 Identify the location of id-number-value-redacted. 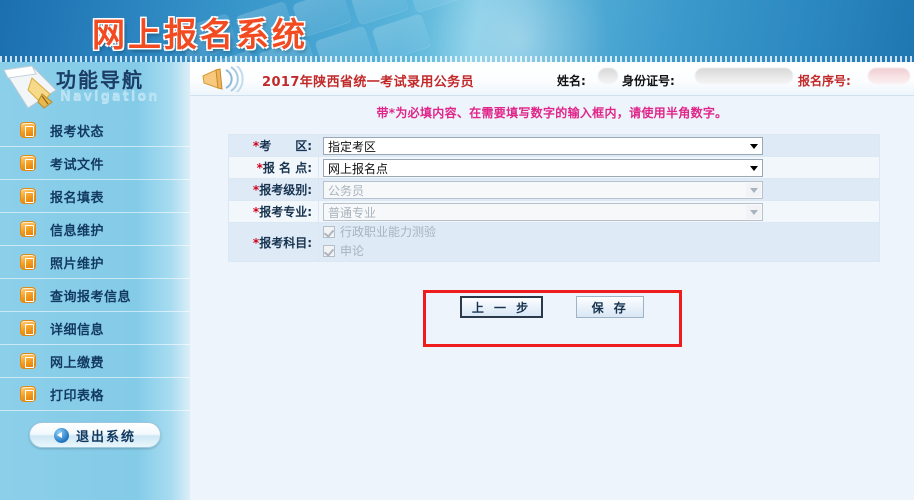
(744, 76).